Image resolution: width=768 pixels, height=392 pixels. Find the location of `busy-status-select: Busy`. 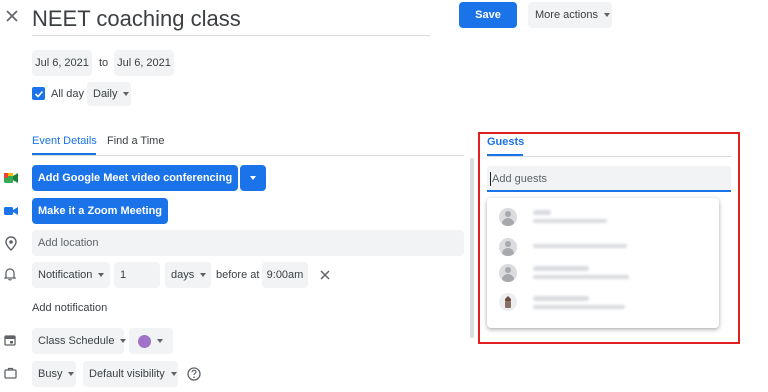

busy-status-select: Busy is located at coordinates (54, 374).